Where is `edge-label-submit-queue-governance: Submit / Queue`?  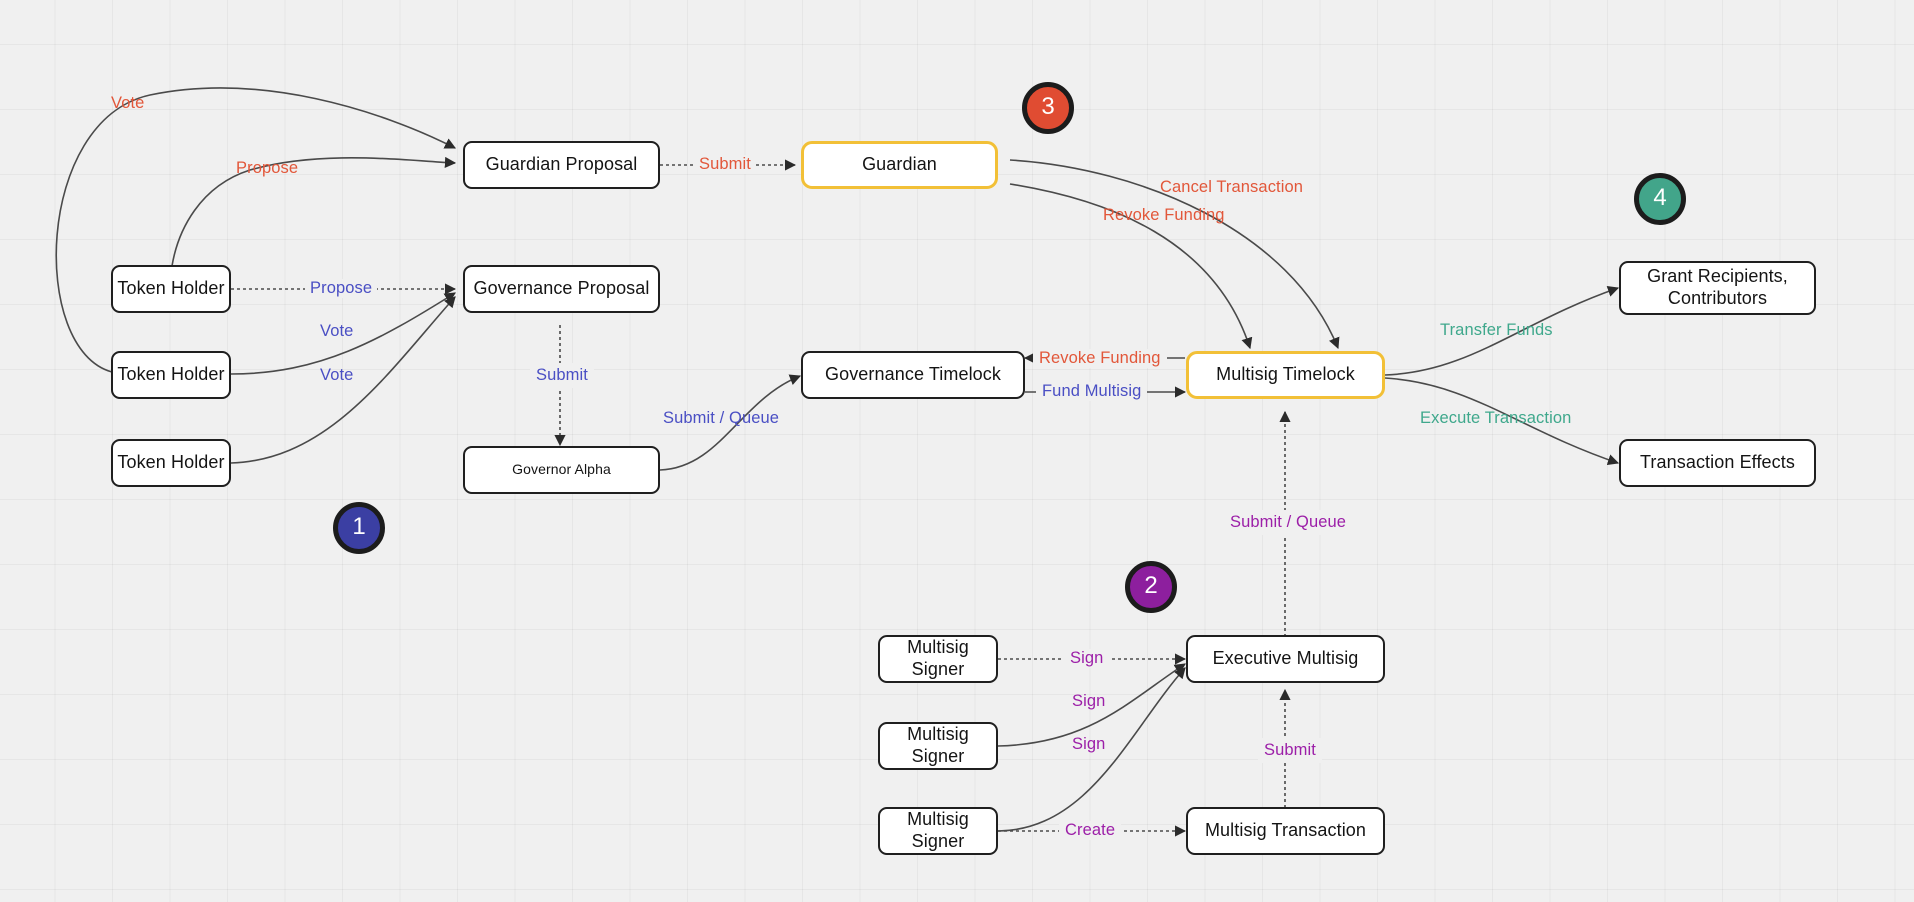 edge-label-submit-queue-governance: Submit / Queue is located at coordinates (721, 418).